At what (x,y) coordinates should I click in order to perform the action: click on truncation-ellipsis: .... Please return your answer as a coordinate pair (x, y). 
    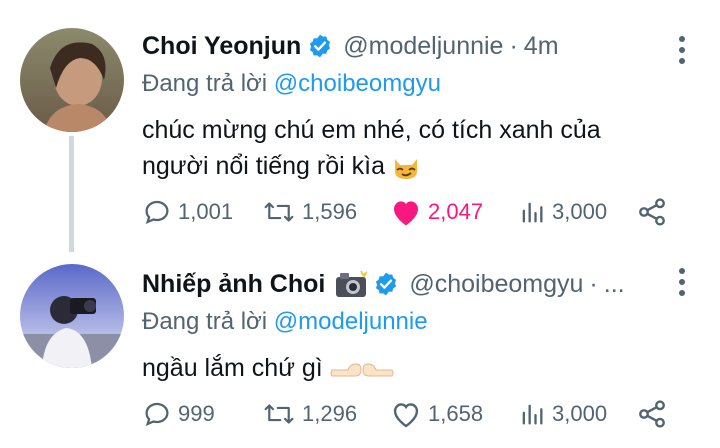
    Looking at the image, I should click on (614, 283).